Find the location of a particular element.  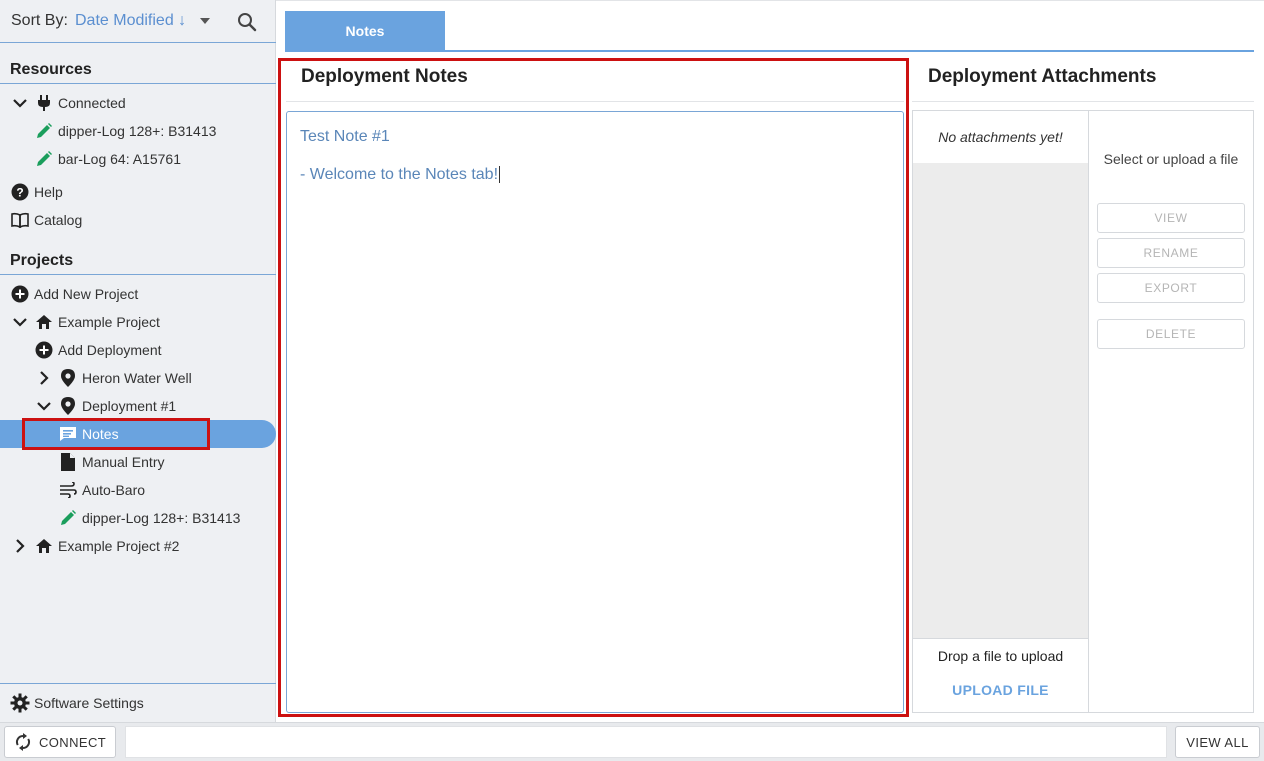

attachments-list is located at coordinates (1000, 374).